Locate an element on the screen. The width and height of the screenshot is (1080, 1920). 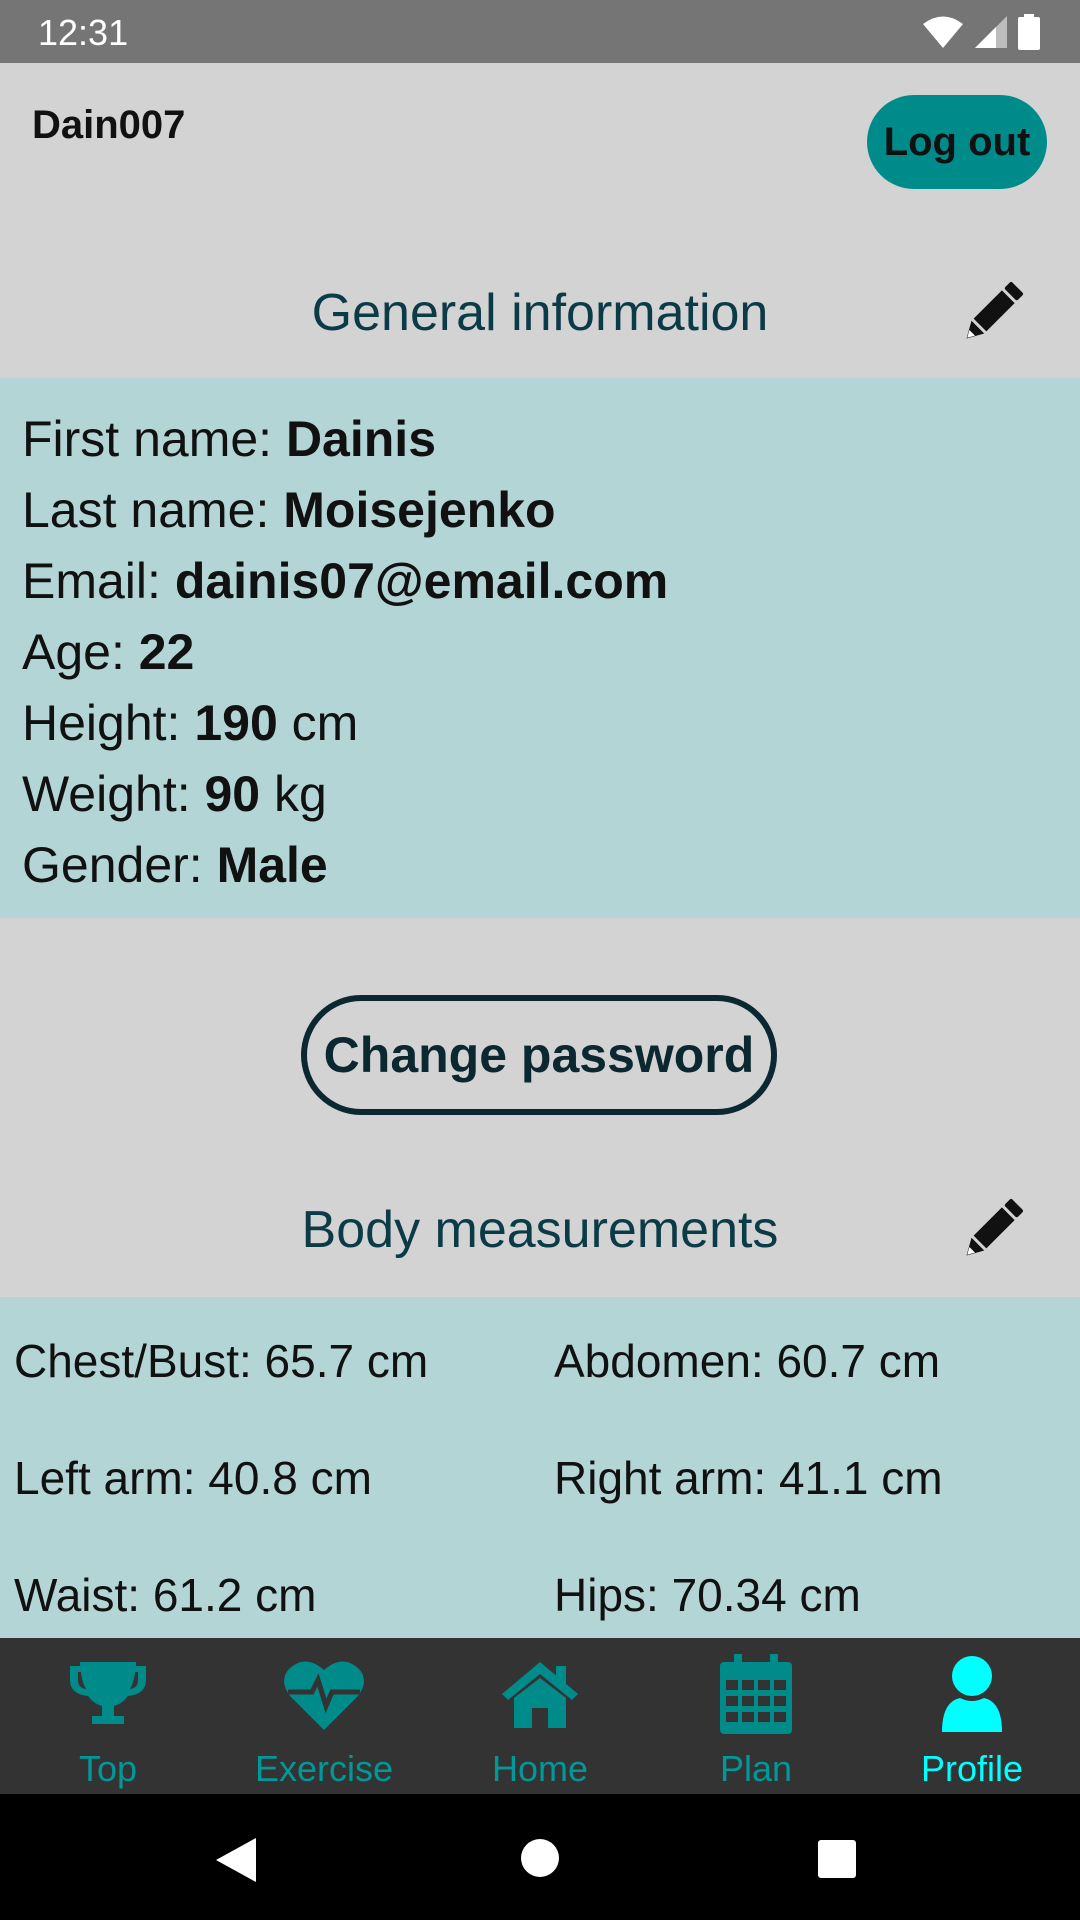
last-name-row: Last name: Moisejenko is located at coordinates (289, 510).